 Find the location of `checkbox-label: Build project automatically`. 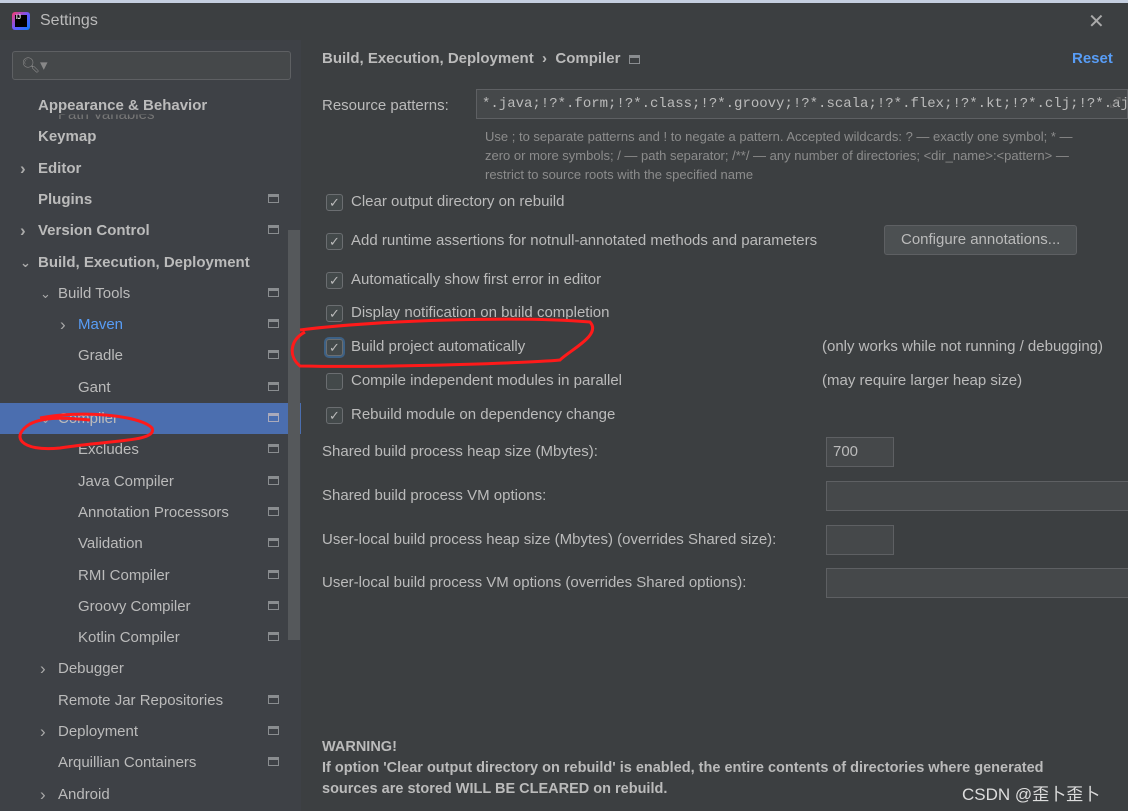

checkbox-label: Build project automatically is located at coordinates (438, 346).